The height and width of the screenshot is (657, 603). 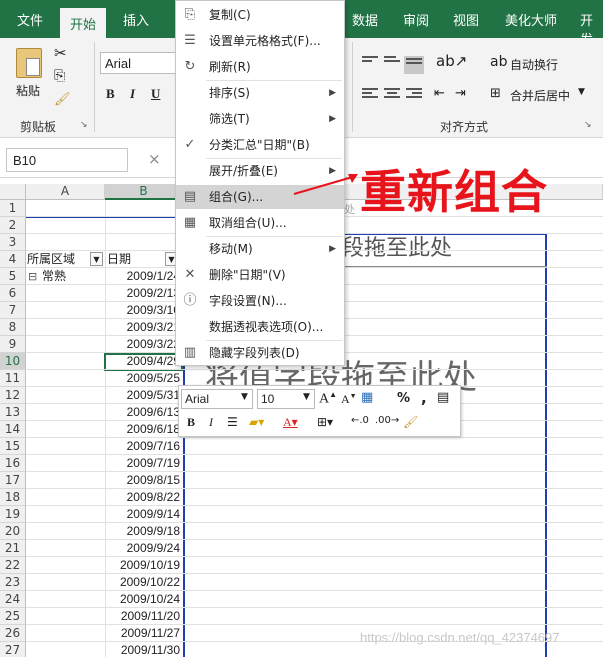 What do you see at coordinates (414, 65) in the screenshot?
I see `align-bottom-icon` at bounding box center [414, 65].